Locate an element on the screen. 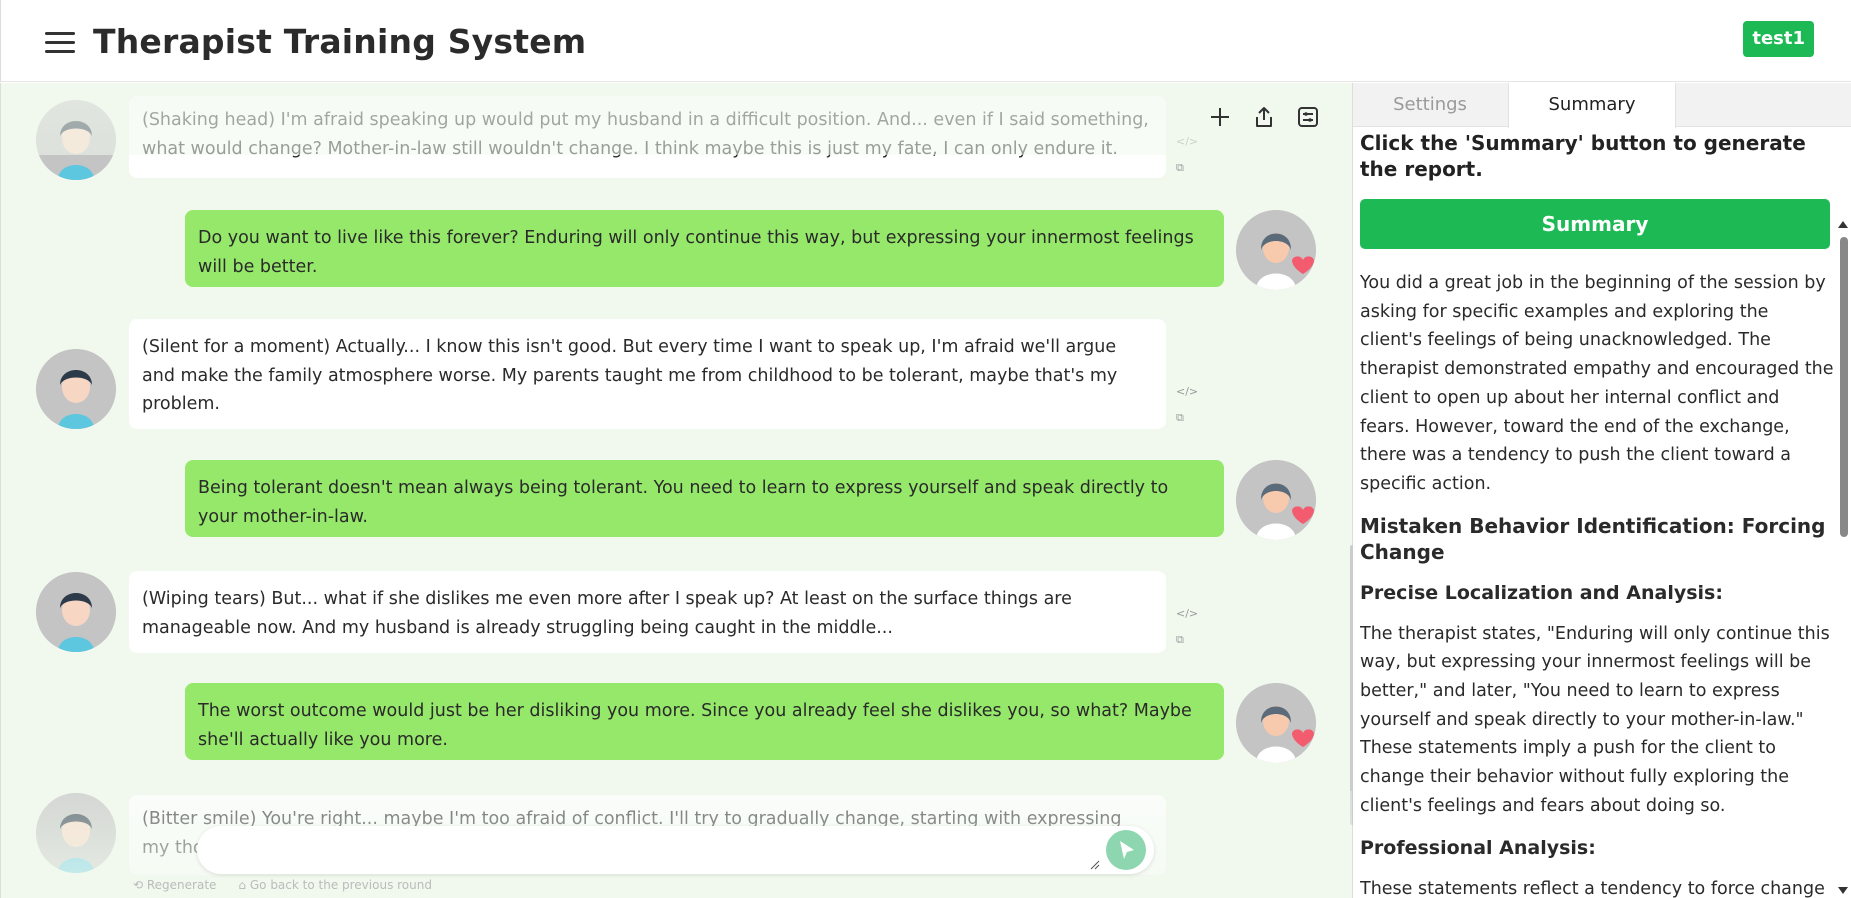 The image size is (1851, 898). panel-tabs: Settings Summary is located at coordinates (1602, 105).